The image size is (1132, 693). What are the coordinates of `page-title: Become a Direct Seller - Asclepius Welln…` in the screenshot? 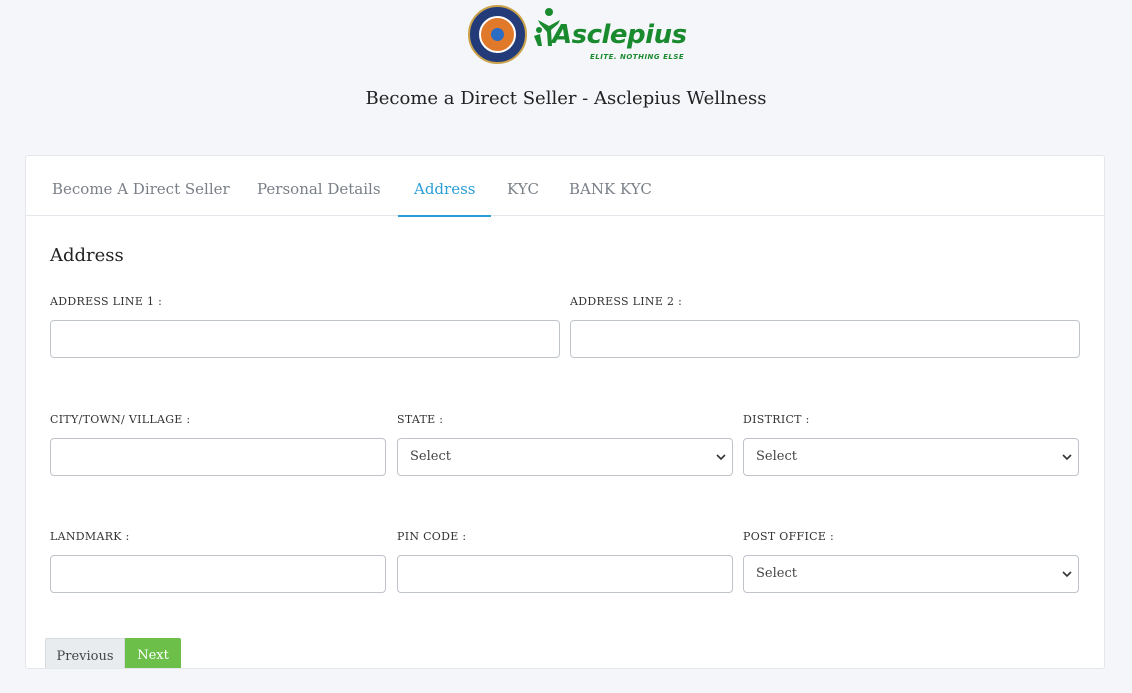 It's located at (566, 98).